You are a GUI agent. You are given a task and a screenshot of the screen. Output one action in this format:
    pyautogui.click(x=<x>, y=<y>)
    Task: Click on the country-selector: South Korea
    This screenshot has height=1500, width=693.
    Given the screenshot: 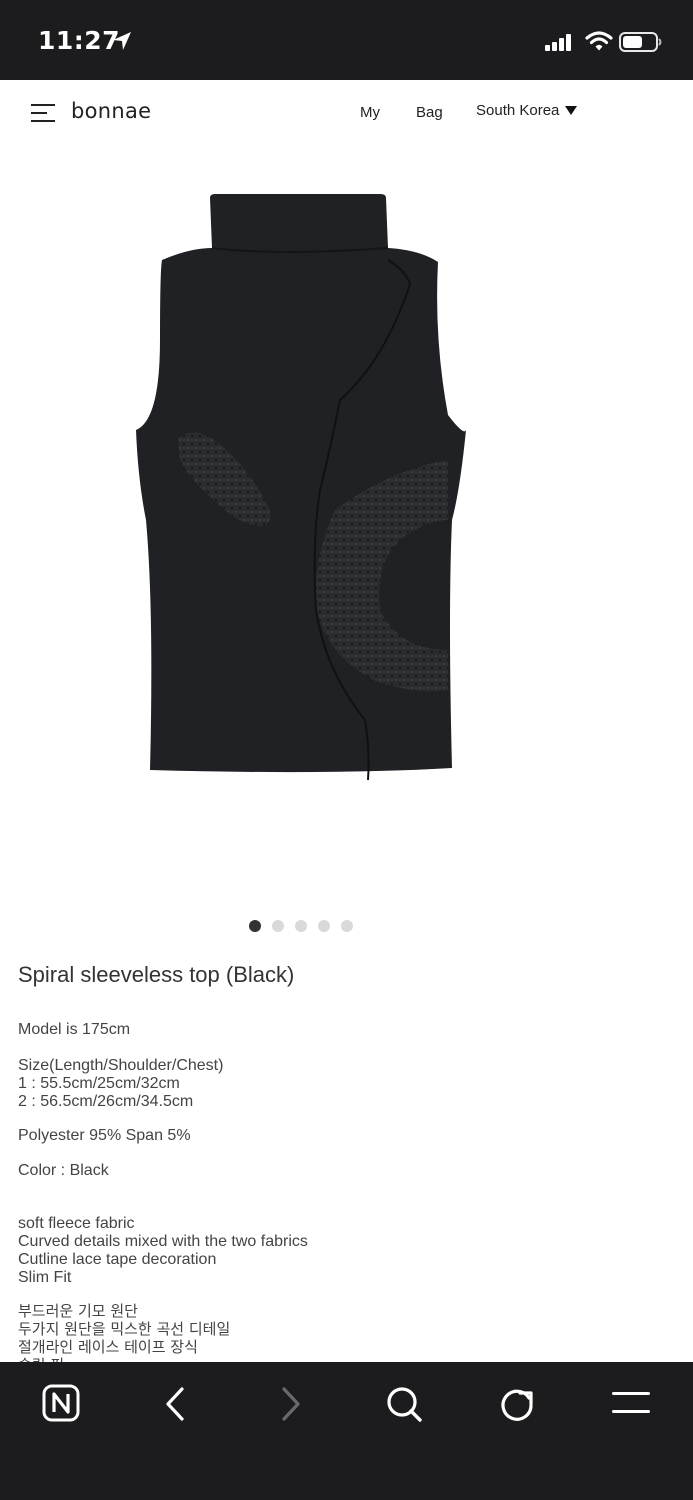 What is the action you would take?
    pyautogui.click(x=527, y=110)
    